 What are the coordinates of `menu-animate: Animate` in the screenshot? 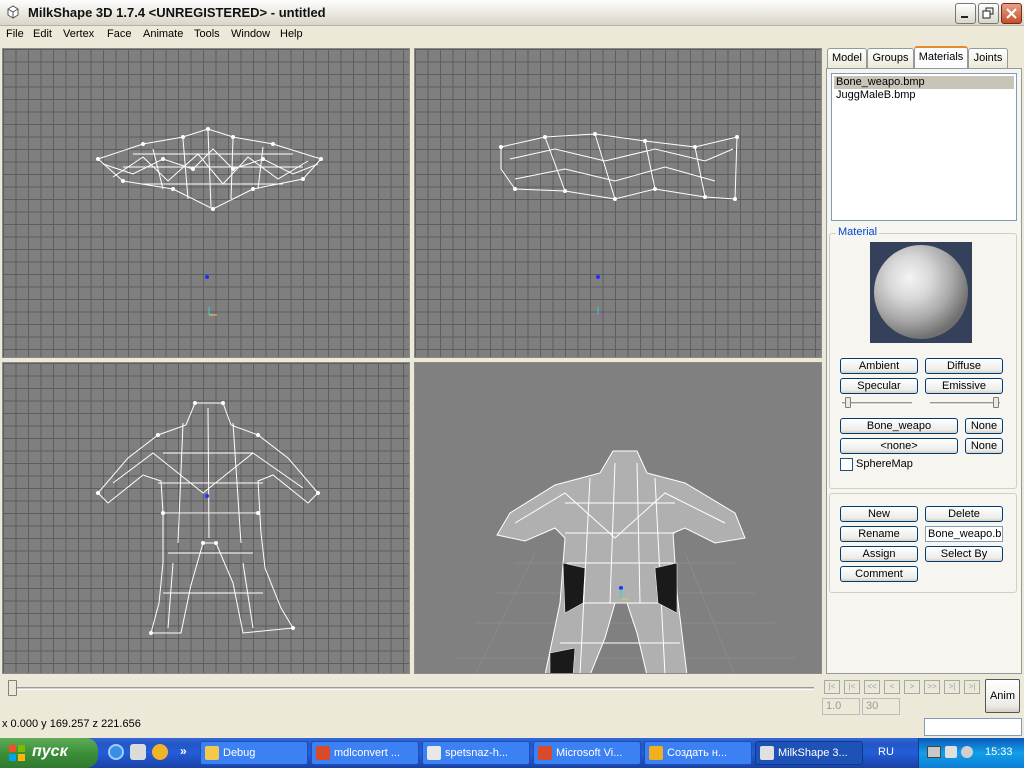 It's located at (163, 34).